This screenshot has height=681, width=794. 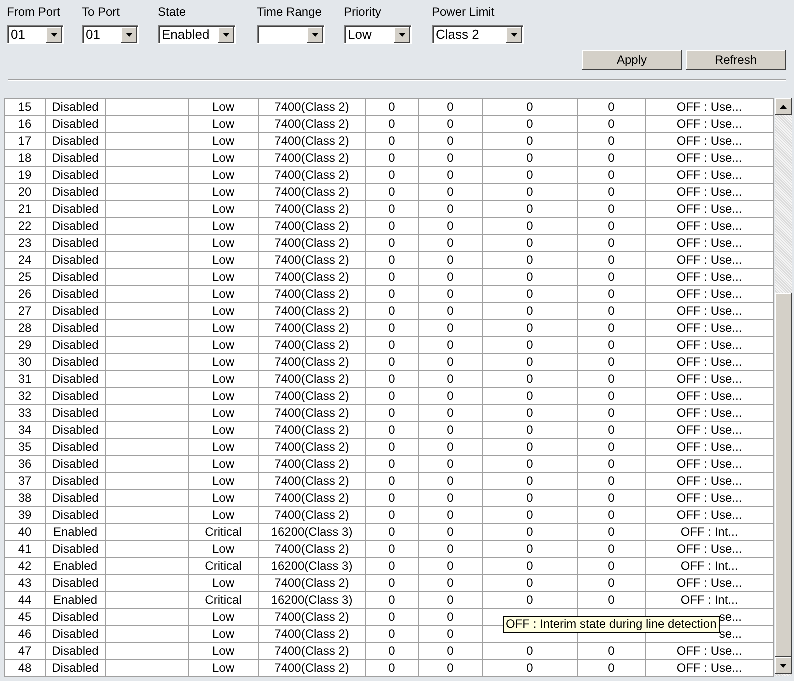 I want to click on filter-label: Power Limit, so click(x=464, y=12).